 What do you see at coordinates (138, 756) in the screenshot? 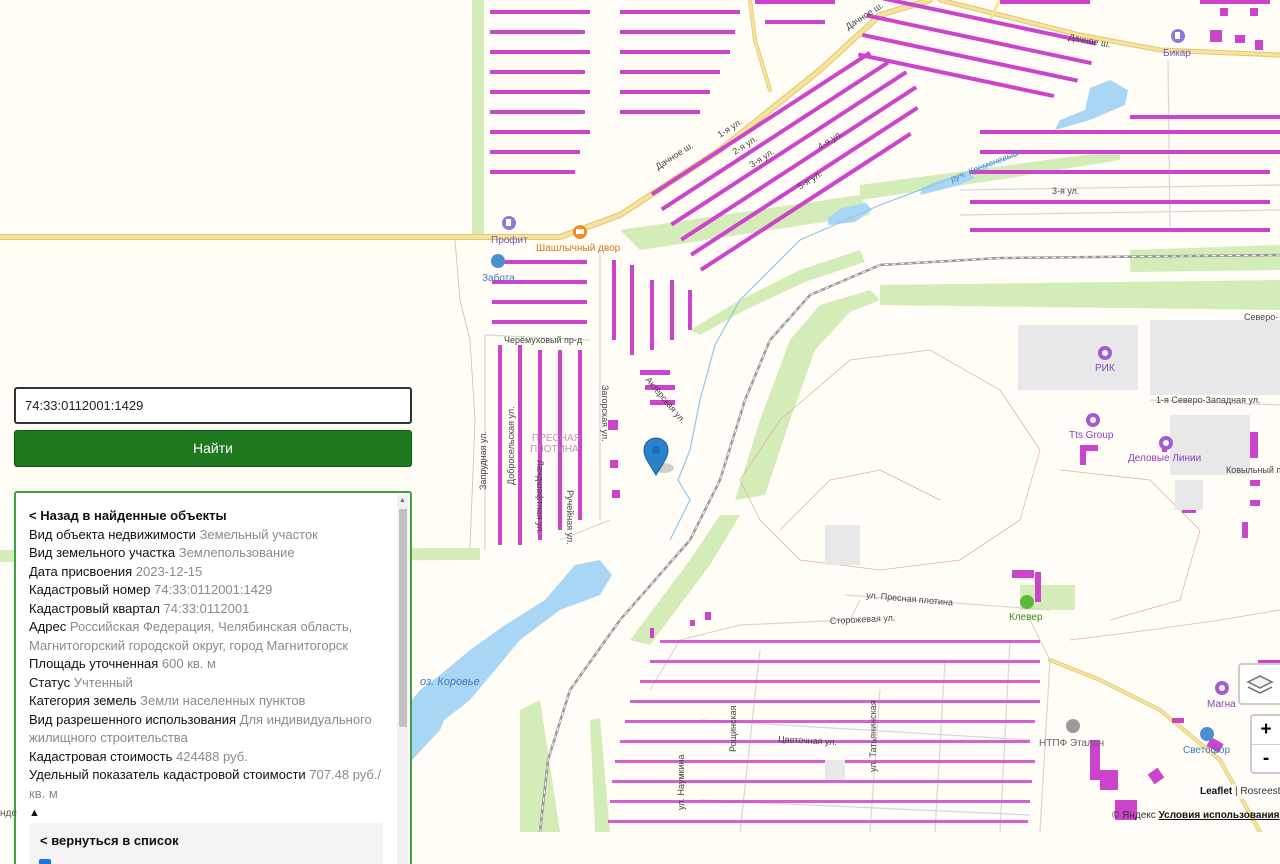
I see `field-cadastral-value: Кадастровая стоимость 424488 руб.` at bounding box center [138, 756].